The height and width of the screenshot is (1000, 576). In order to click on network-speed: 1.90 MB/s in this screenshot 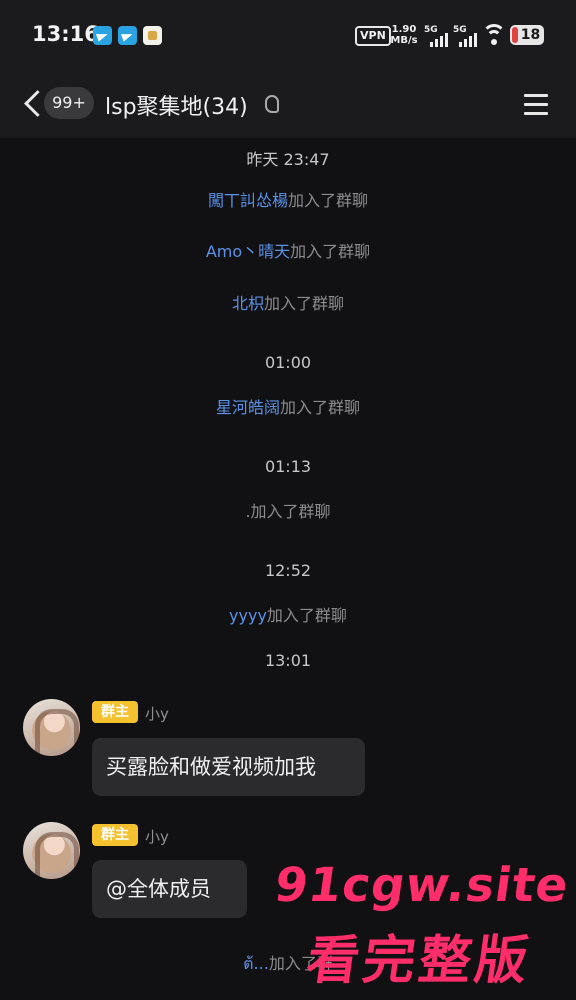, I will do `click(404, 35)`.